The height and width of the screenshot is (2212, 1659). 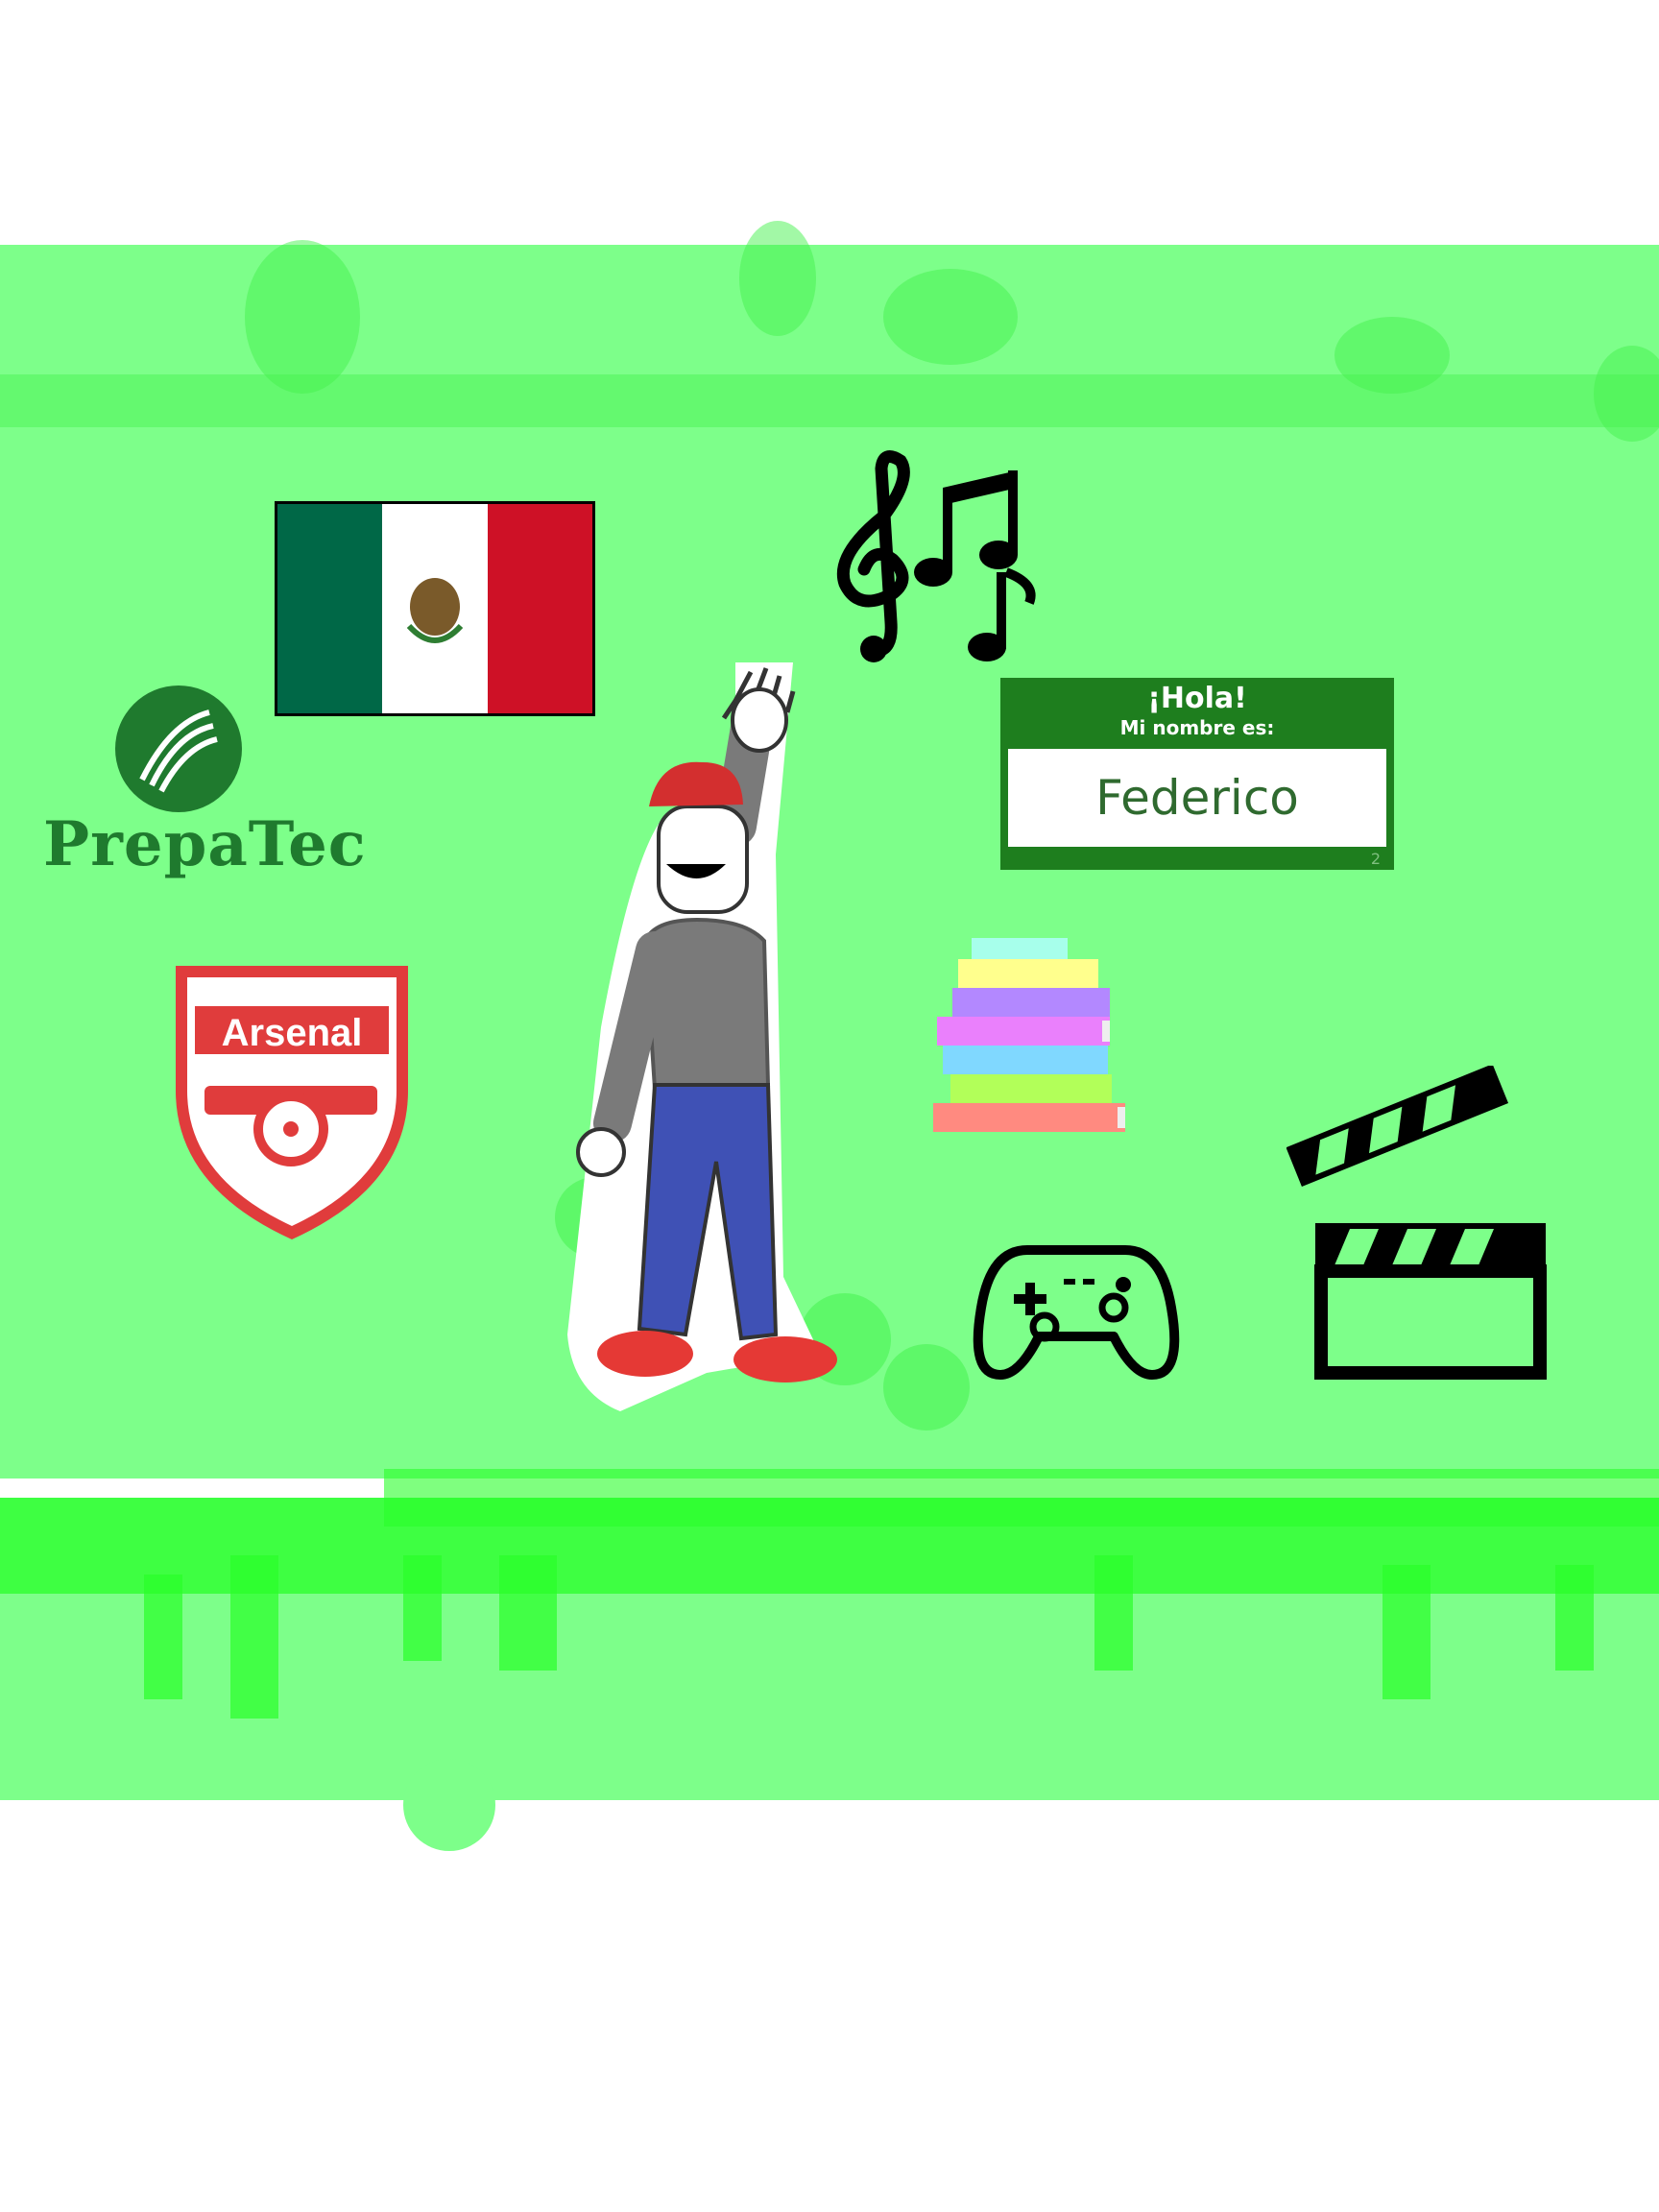 I want to click on prepatec-wordmark: PrepaTec, so click(x=205, y=844).